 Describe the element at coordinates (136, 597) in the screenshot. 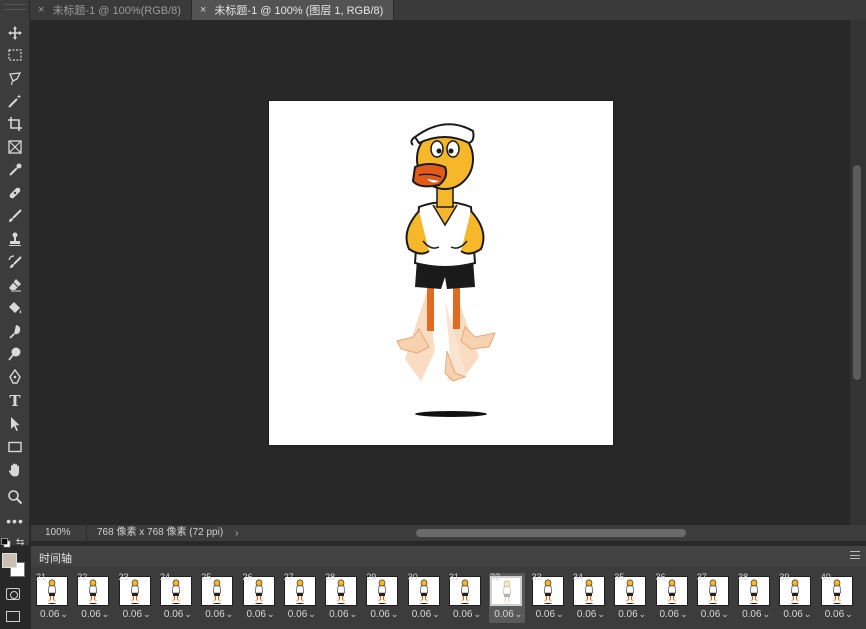

I see `timeline-frame: 23 0.06⌄` at that location.